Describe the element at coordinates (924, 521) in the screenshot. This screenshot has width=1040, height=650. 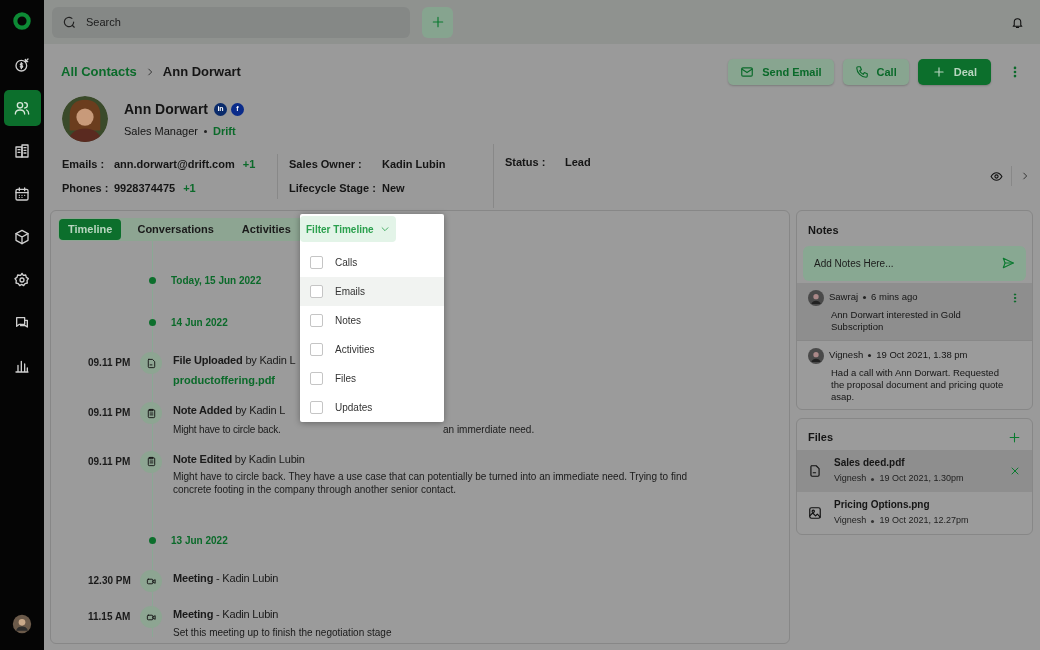
I see `file-time: 19 Oct 2021, 12.27pm` at that location.